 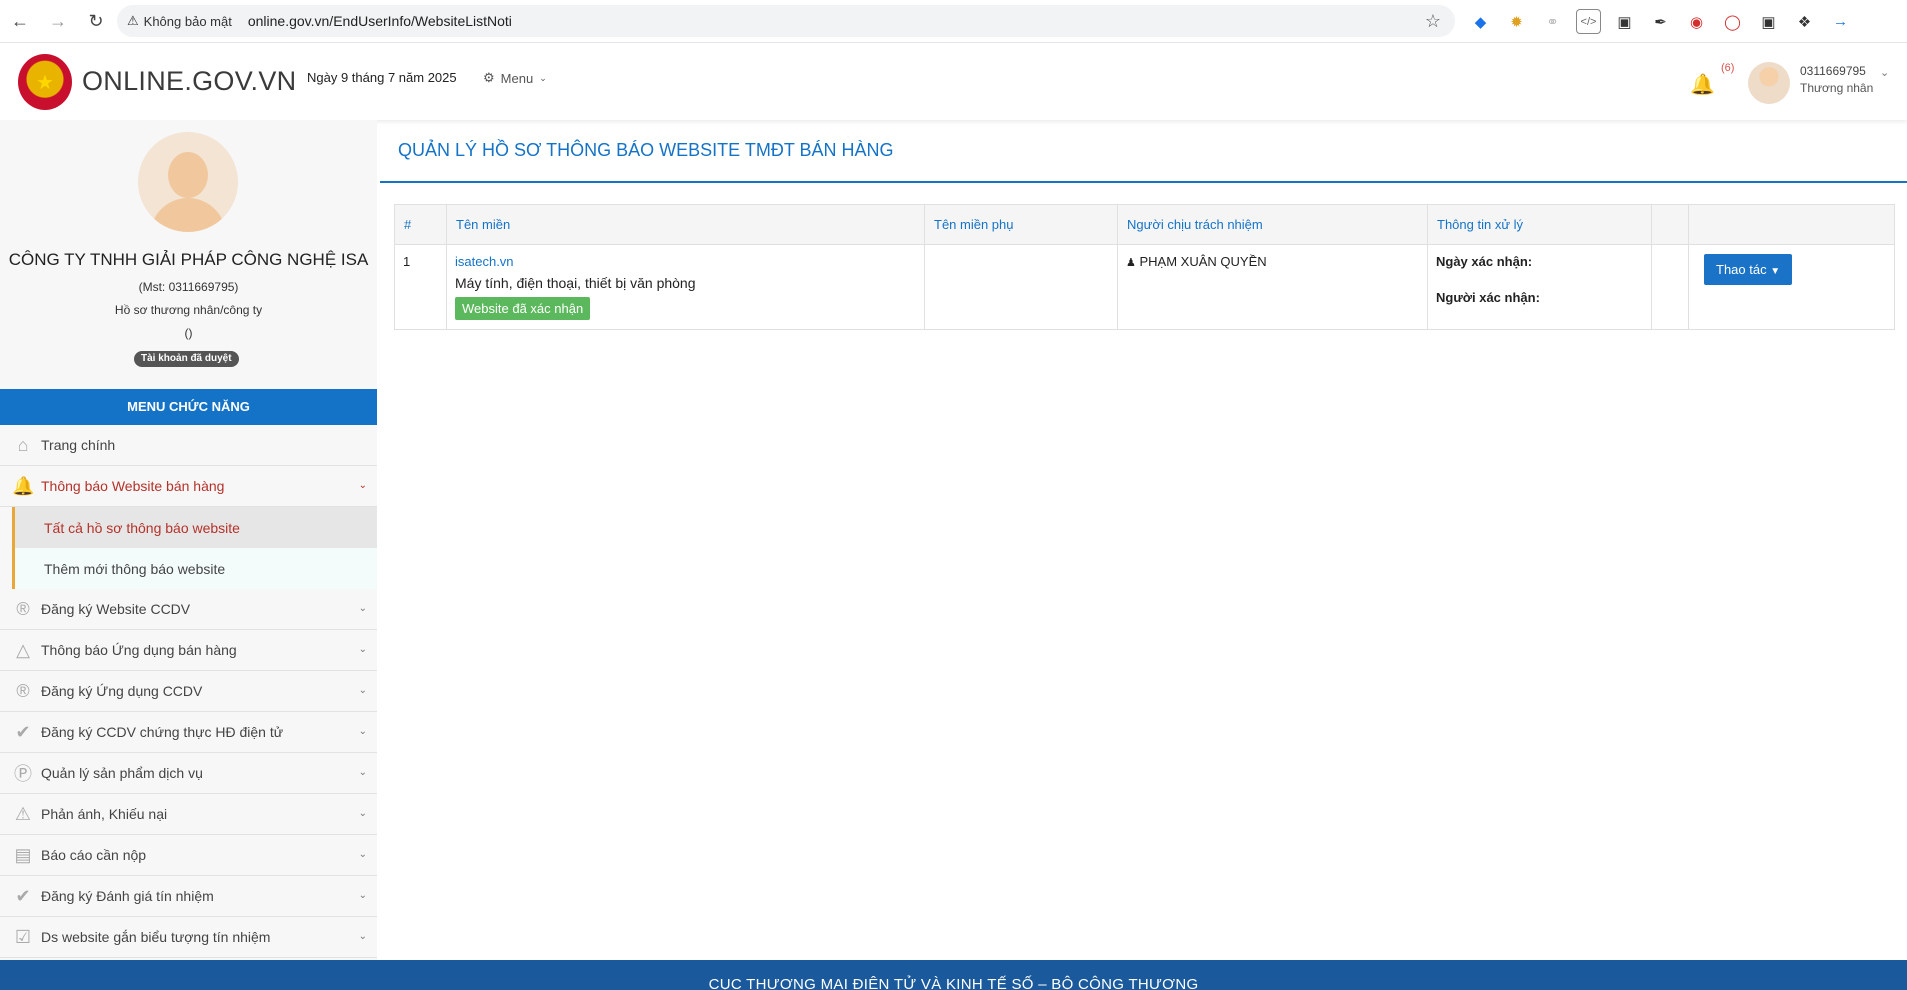 I want to click on sidebar-item-home: ⌂ Trang chính, so click(x=188, y=445).